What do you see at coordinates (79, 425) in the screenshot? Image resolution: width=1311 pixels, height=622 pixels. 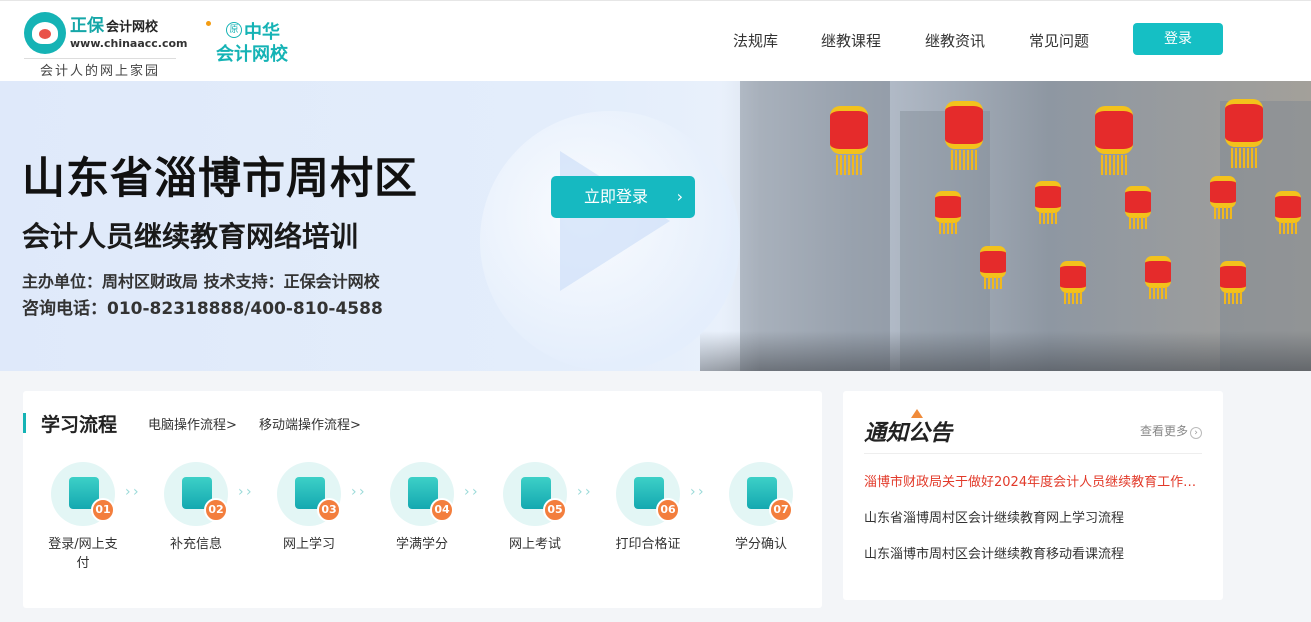 I see `study-process-title: 学习流程` at bounding box center [79, 425].